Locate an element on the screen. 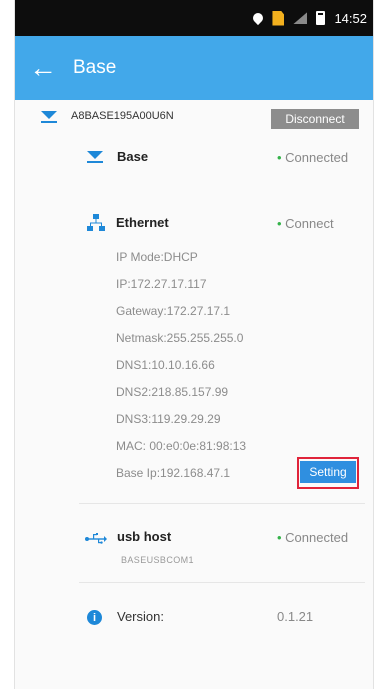 The width and height of the screenshot is (387, 689). page-title: Base is located at coordinates (95, 67).